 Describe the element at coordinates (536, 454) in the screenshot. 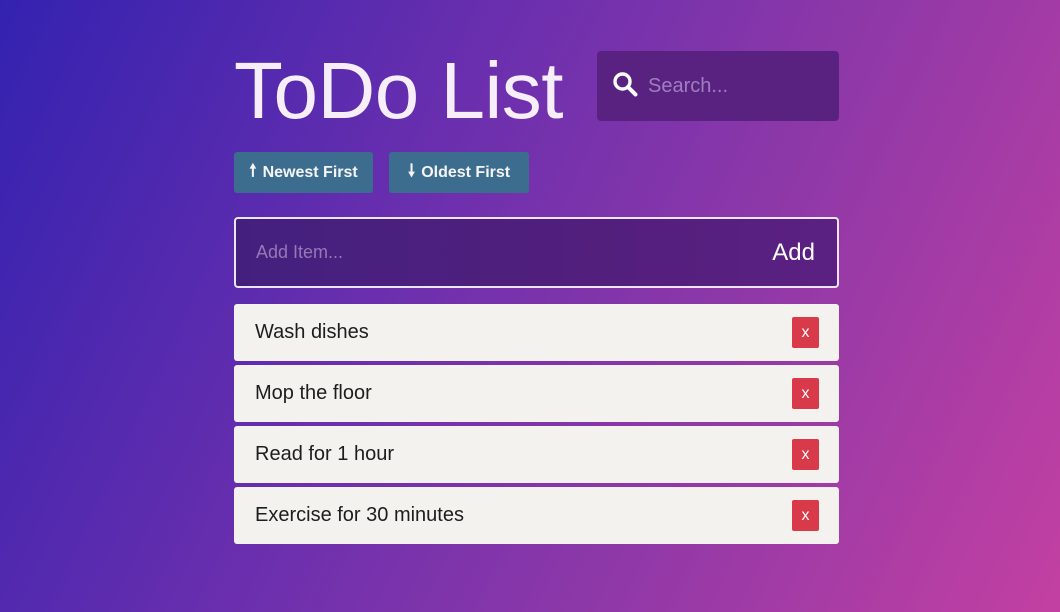

I see `todo-item: Read for 1 hour x` at that location.